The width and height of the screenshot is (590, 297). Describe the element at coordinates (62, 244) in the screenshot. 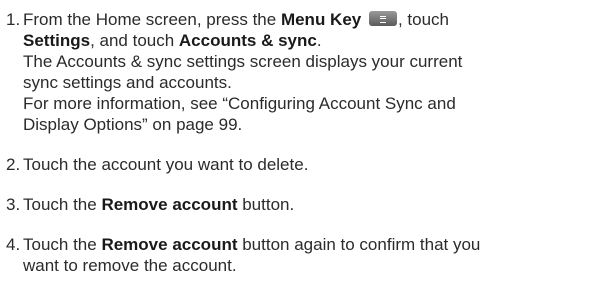

I see `step-4-text-pre: Touch the` at that location.